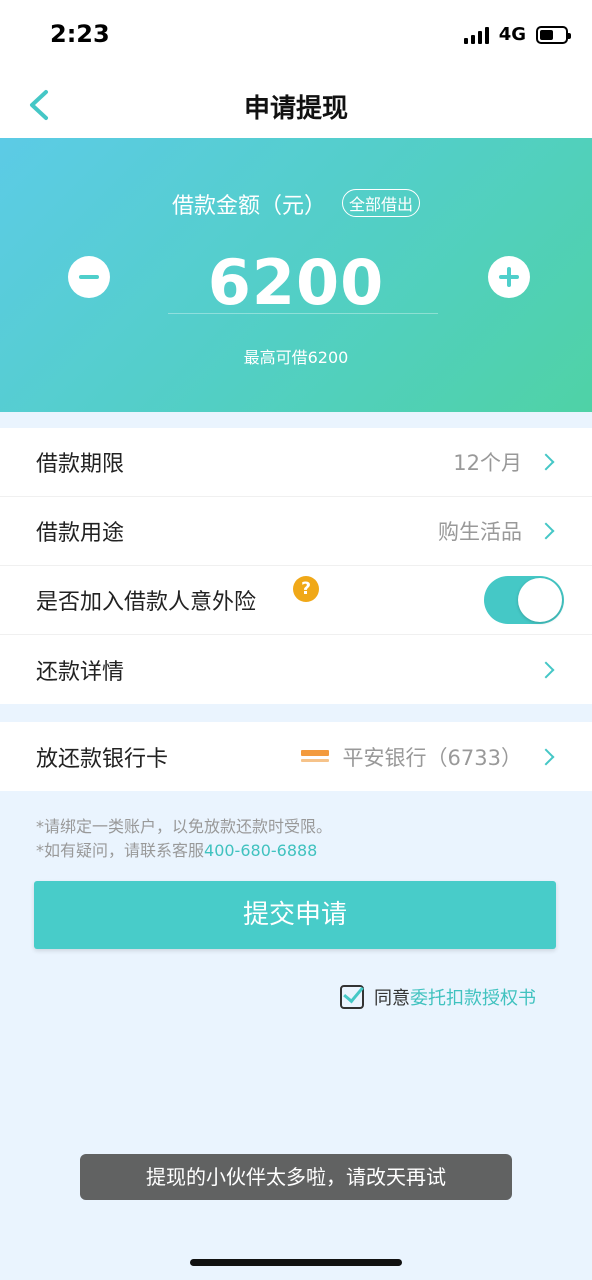  I want to click on amount-label: 借款金额（元） 全部借出, so click(296, 204).